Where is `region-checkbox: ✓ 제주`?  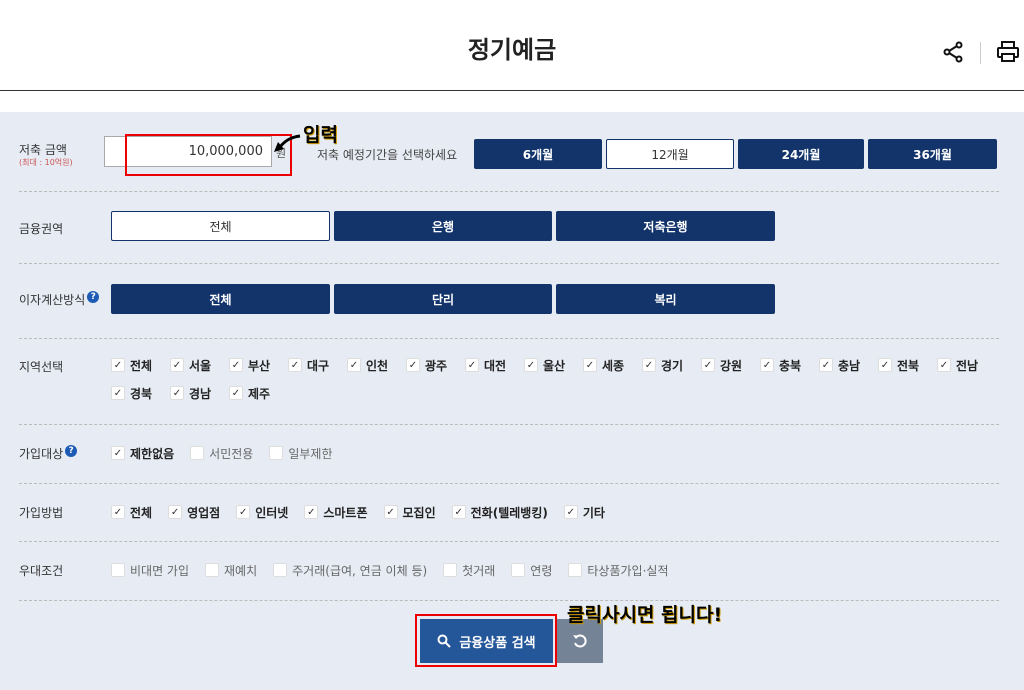 region-checkbox: ✓ 제주 is located at coordinates (258, 393).